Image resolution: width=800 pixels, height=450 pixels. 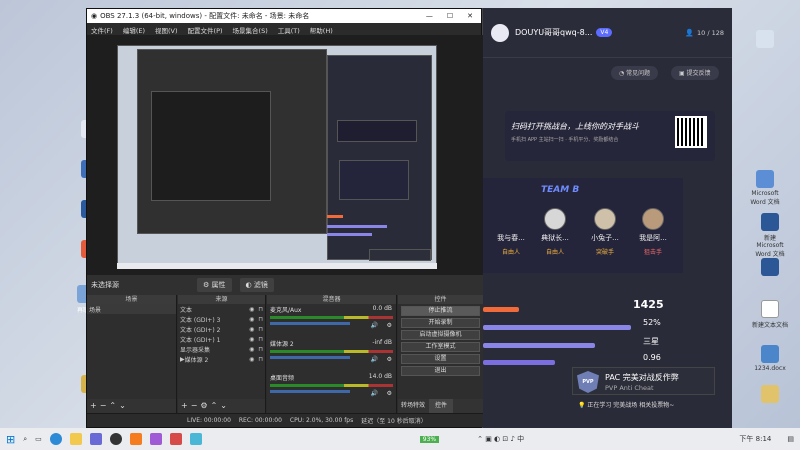 I want to click on douyu-icon, so click(x=135, y=439).